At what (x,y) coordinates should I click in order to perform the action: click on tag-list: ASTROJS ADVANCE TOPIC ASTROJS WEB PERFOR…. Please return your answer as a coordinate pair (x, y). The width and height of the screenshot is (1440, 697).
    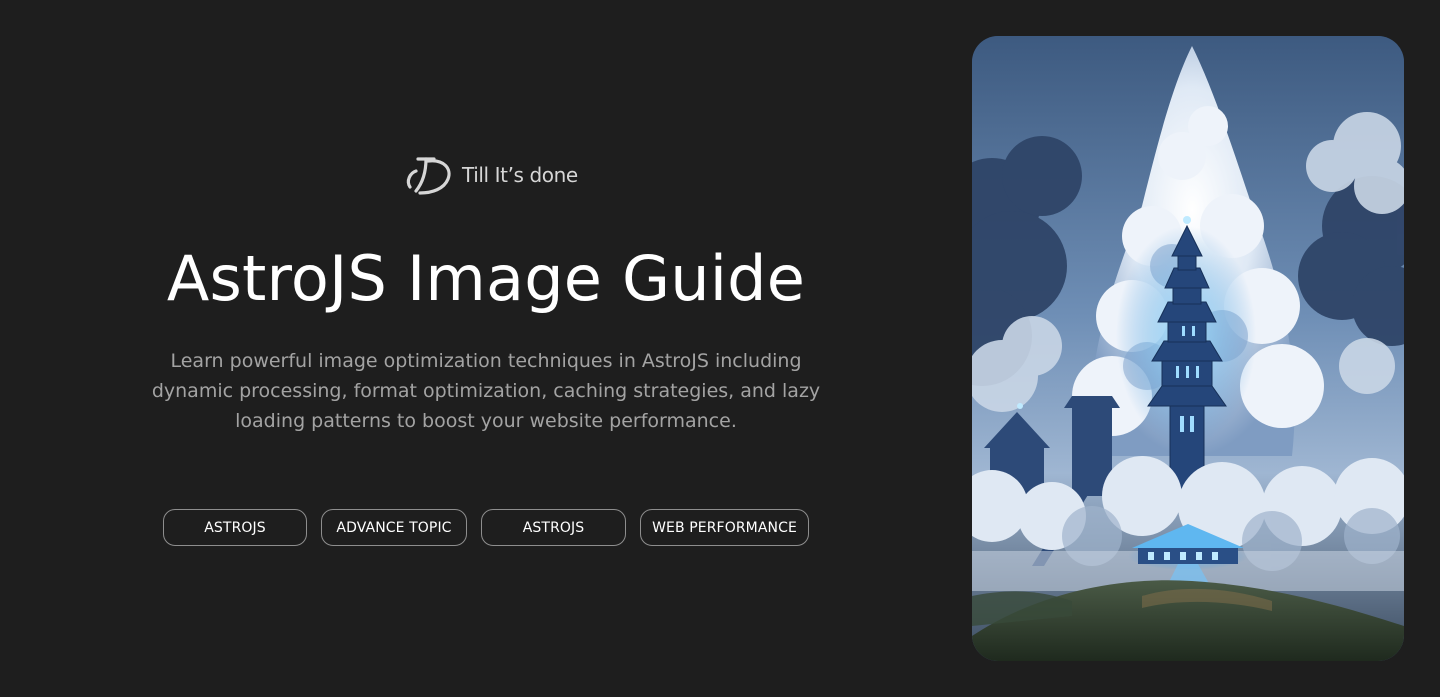
    Looking at the image, I should click on (486, 527).